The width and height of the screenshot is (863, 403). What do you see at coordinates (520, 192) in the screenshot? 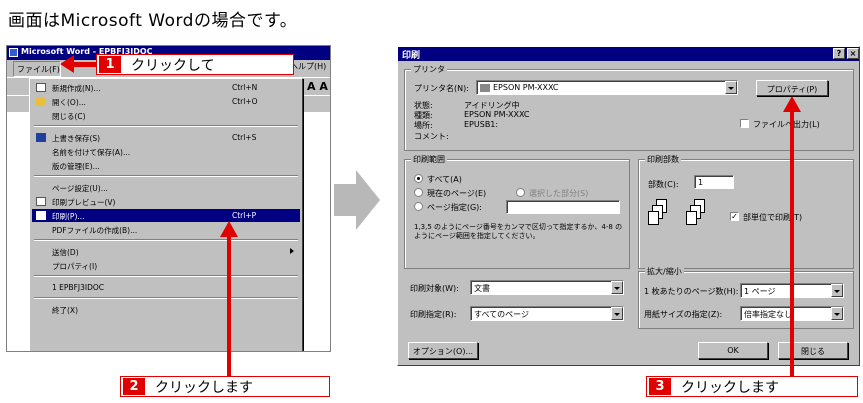
I see `range-selection-radio` at bounding box center [520, 192].